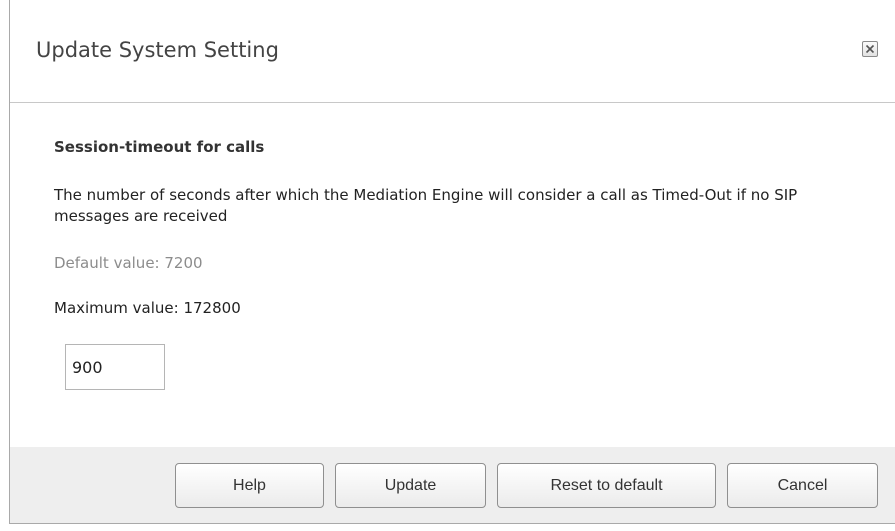 The width and height of the screenshot is (895, 531). I want to click on close-icon, so click(870, 49).